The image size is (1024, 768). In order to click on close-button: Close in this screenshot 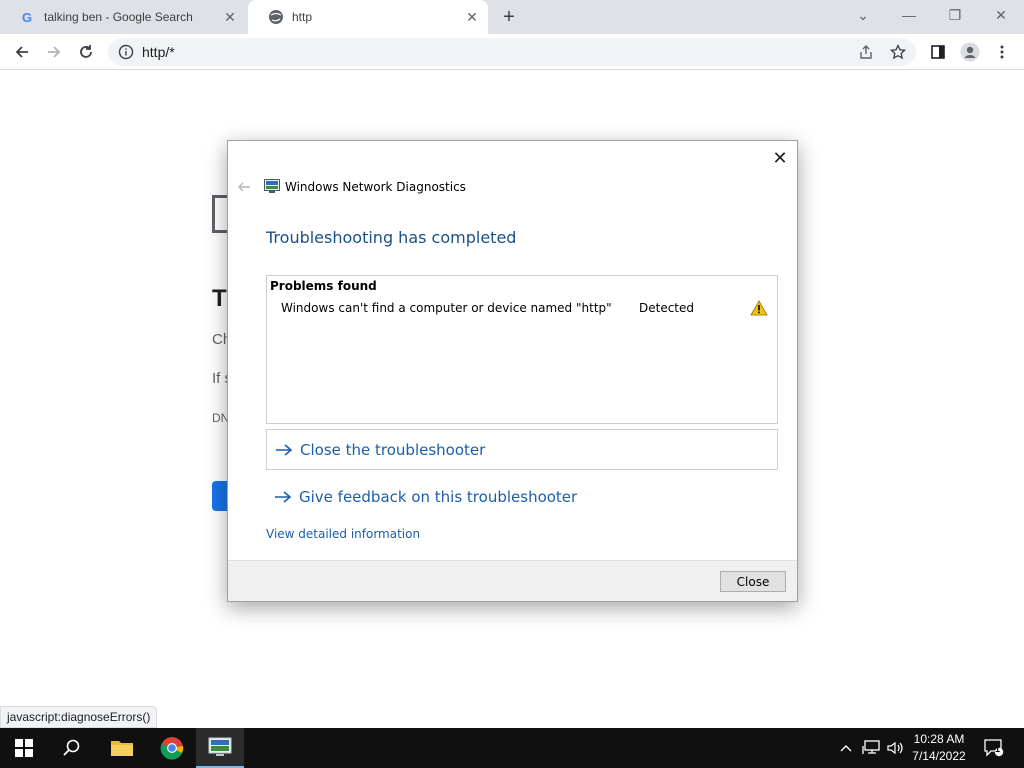, I will do `click(753, 581)`.